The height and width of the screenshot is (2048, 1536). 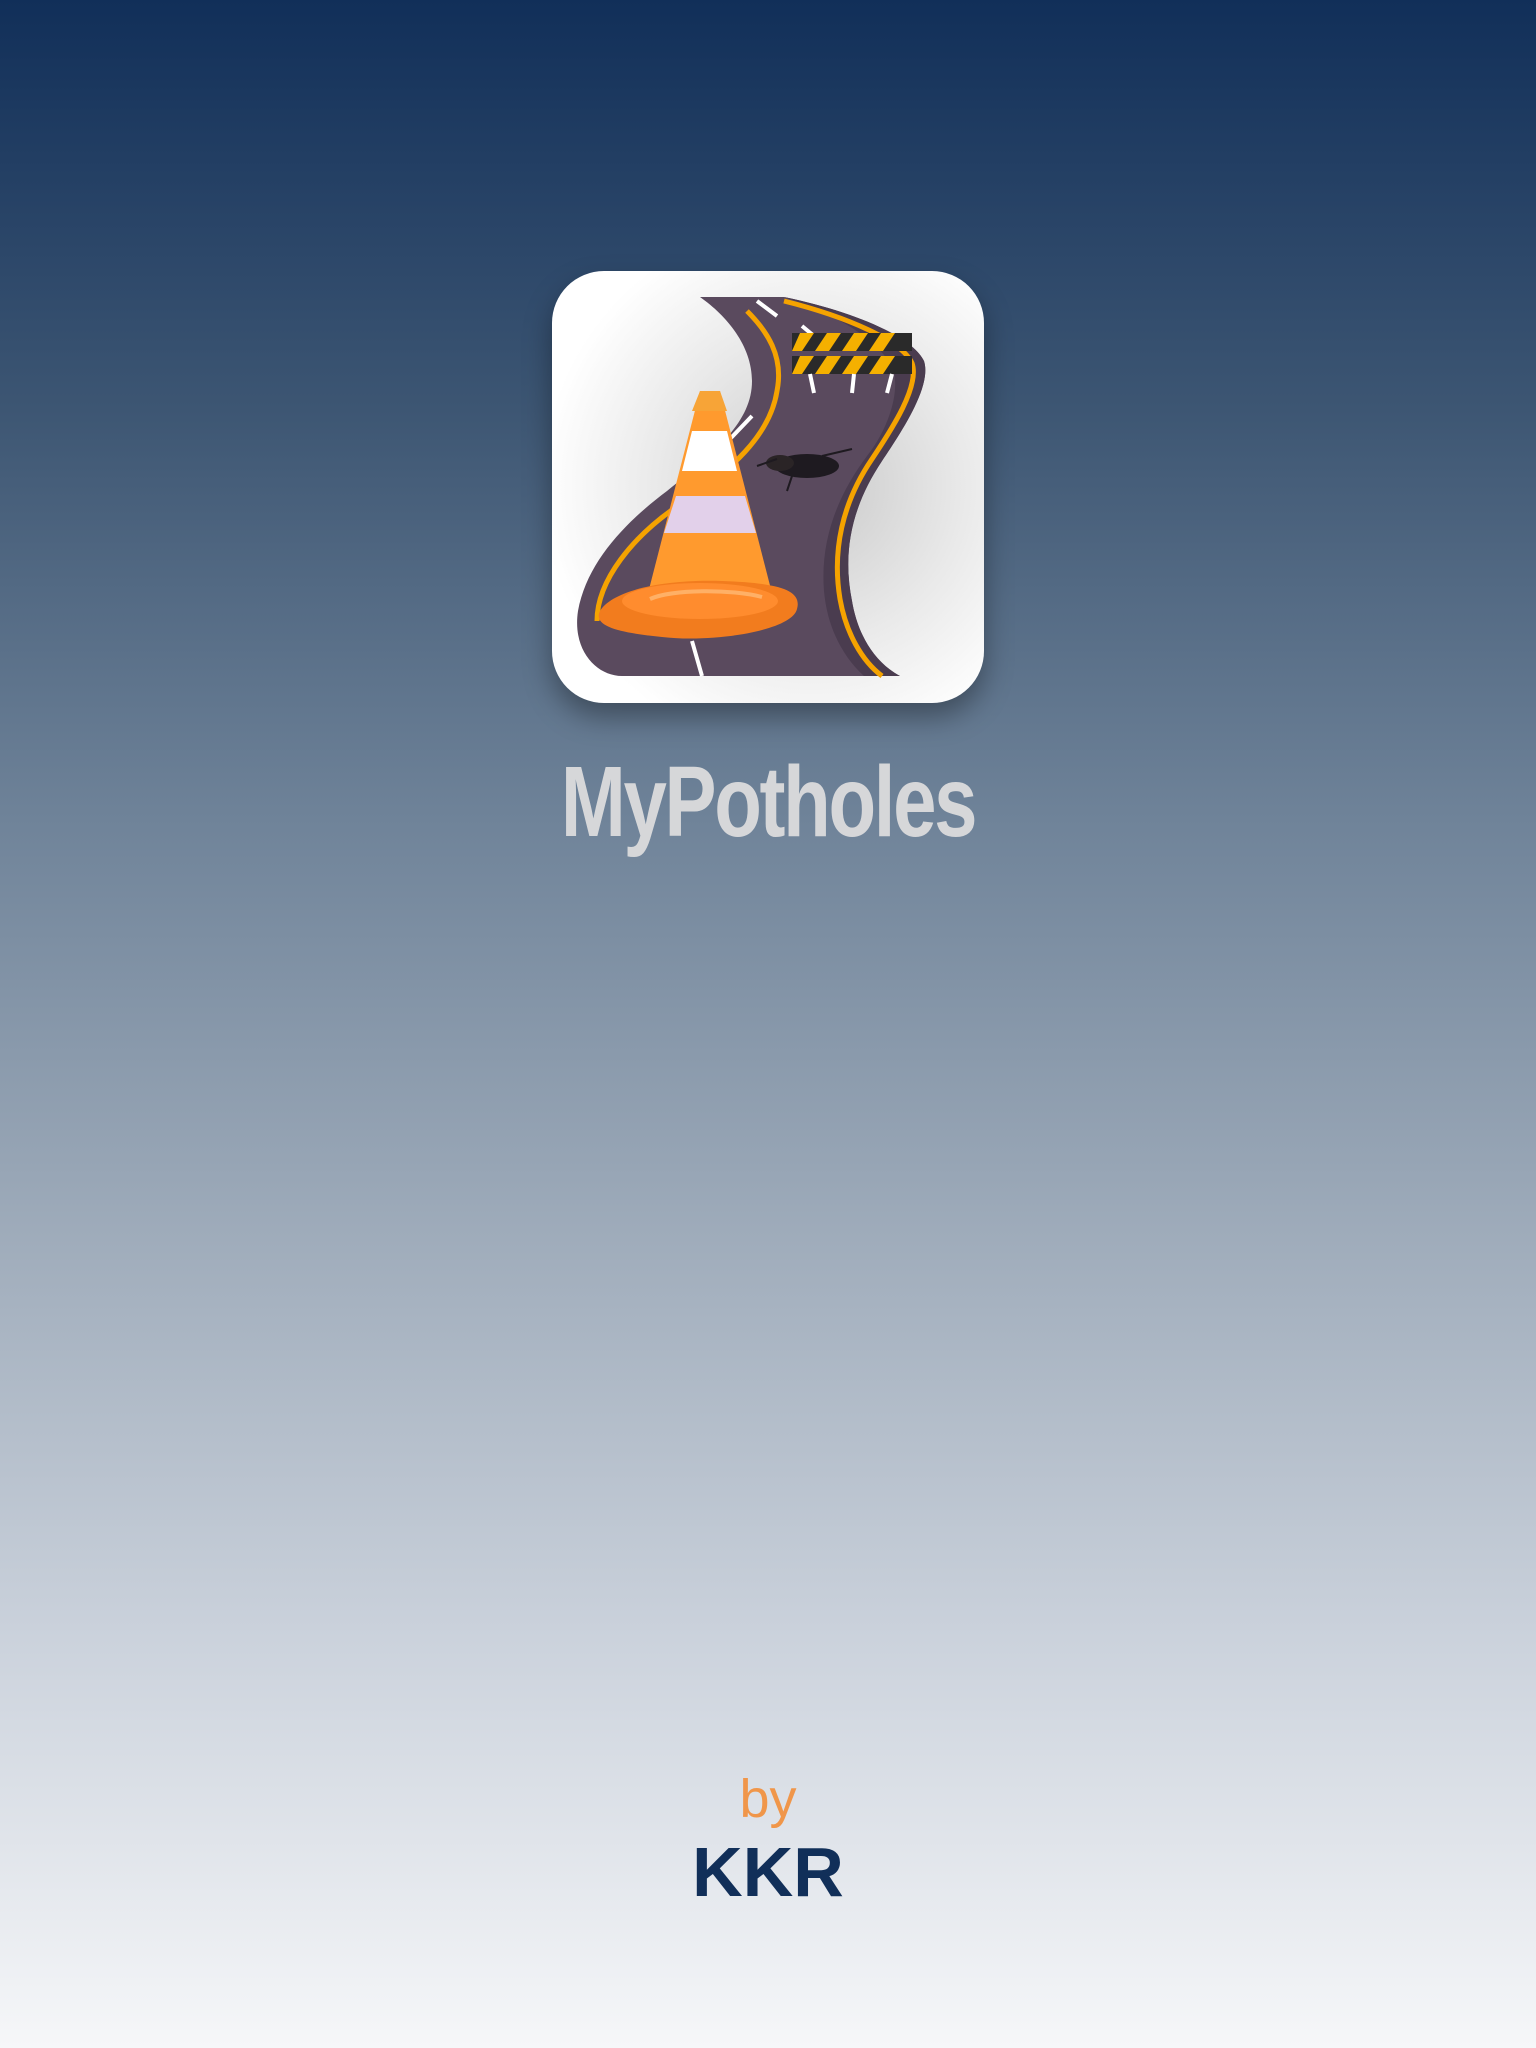 I want to click on author-name: KKR, so click(x=768, y=1872).